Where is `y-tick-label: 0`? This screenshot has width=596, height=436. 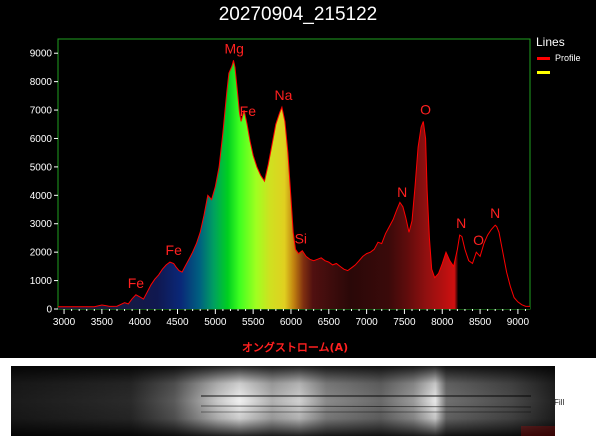 y-tick-label: 0 is located at coordinates (49, 310).